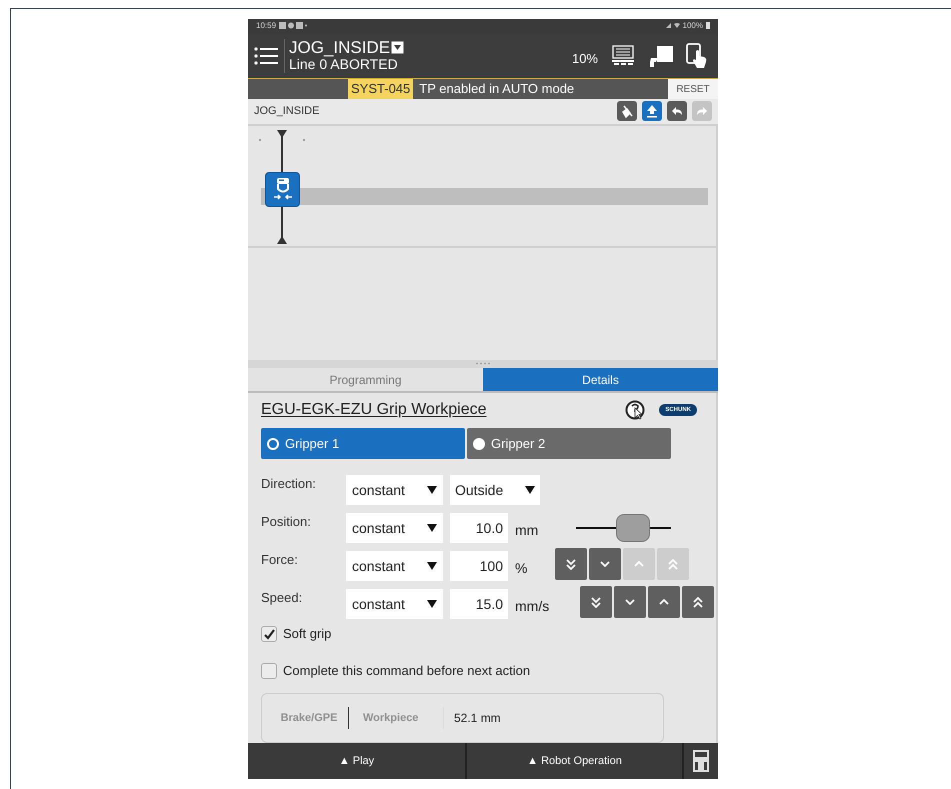 This screenshot has height=789, width=951. What do you see at coordinates (495, 490) in the screenshot?
I see `direction-dropdown: Outside` at bounding box center [495, 490].